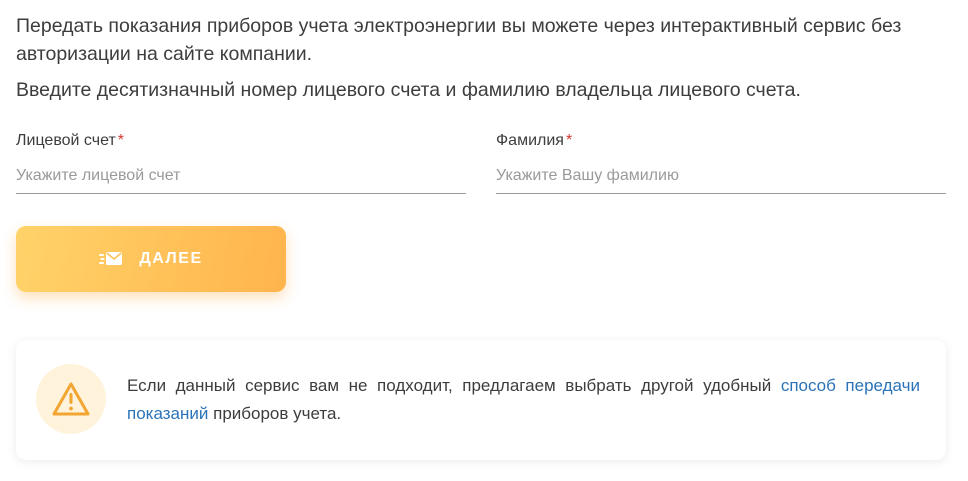 This screenshot has height=481, width=968. I want to click on next-button-label: ДАЛЕЕ, so click(171, 258).